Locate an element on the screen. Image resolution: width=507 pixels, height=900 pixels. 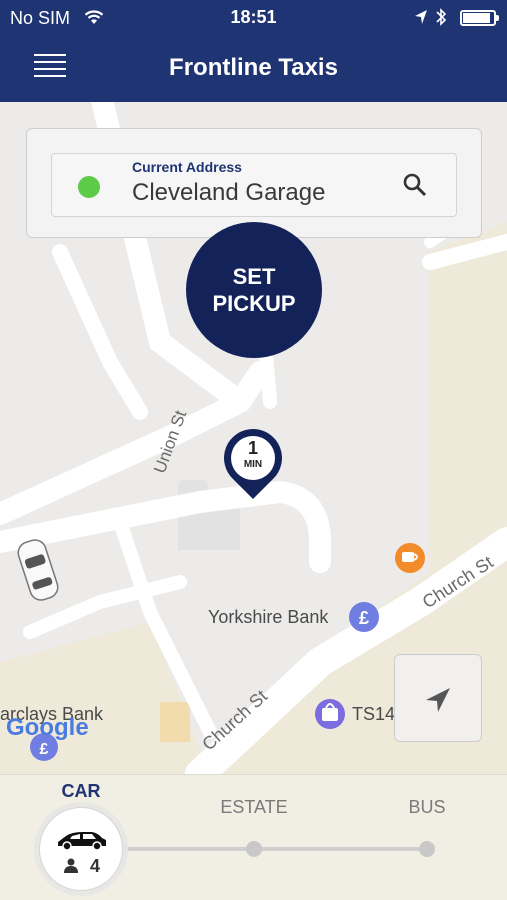
vehicle-selector-panel: CAR ESTATE BUS 4 is located at coordinates (253, 837).